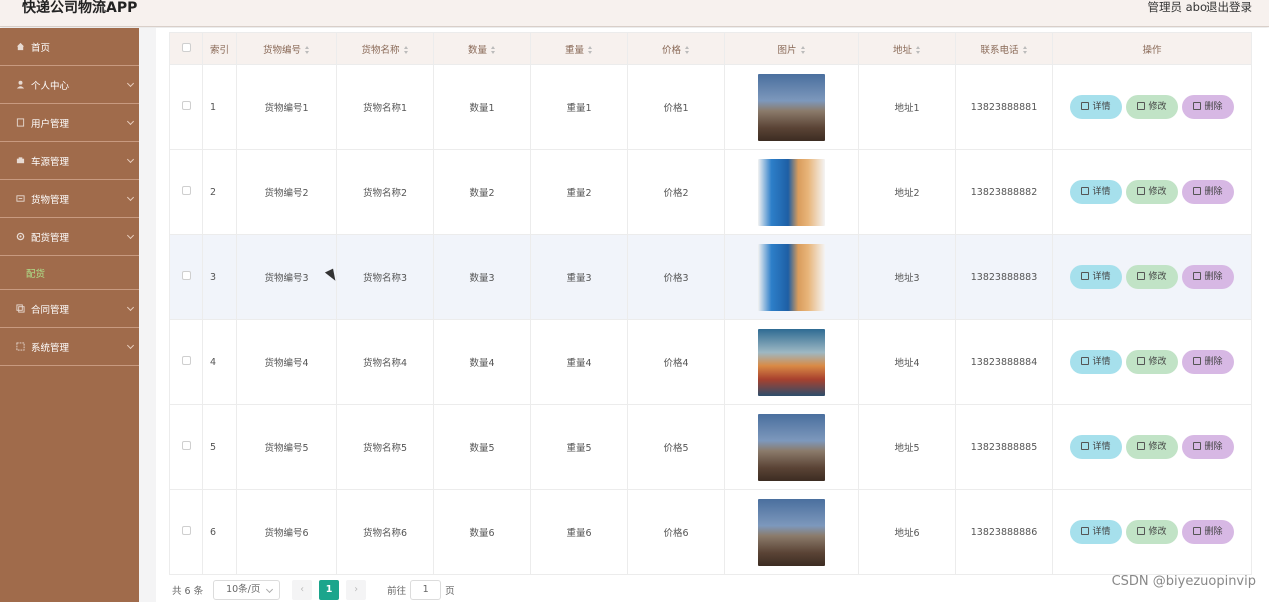 The height and width of the screenshot is (602, 1269). What do you see at coordinates (676, 107) in the screenshot?
I see `cell-price: 价格1` at bounding box center [676, 107].